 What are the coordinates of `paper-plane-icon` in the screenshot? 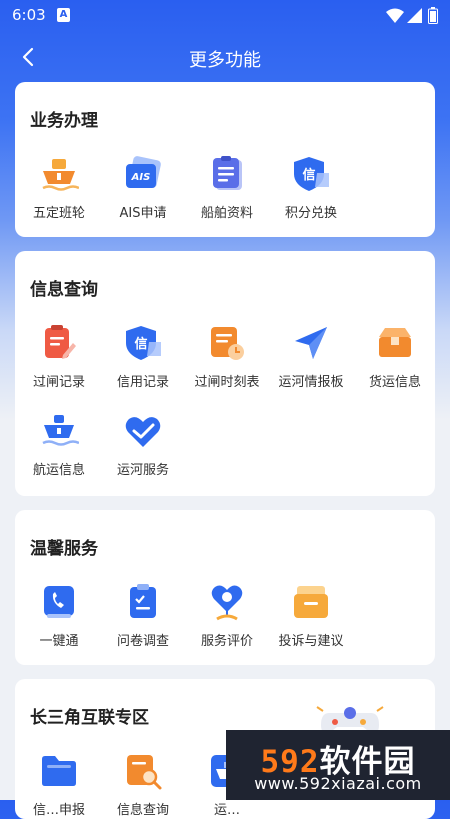 It's located at (311, 343).